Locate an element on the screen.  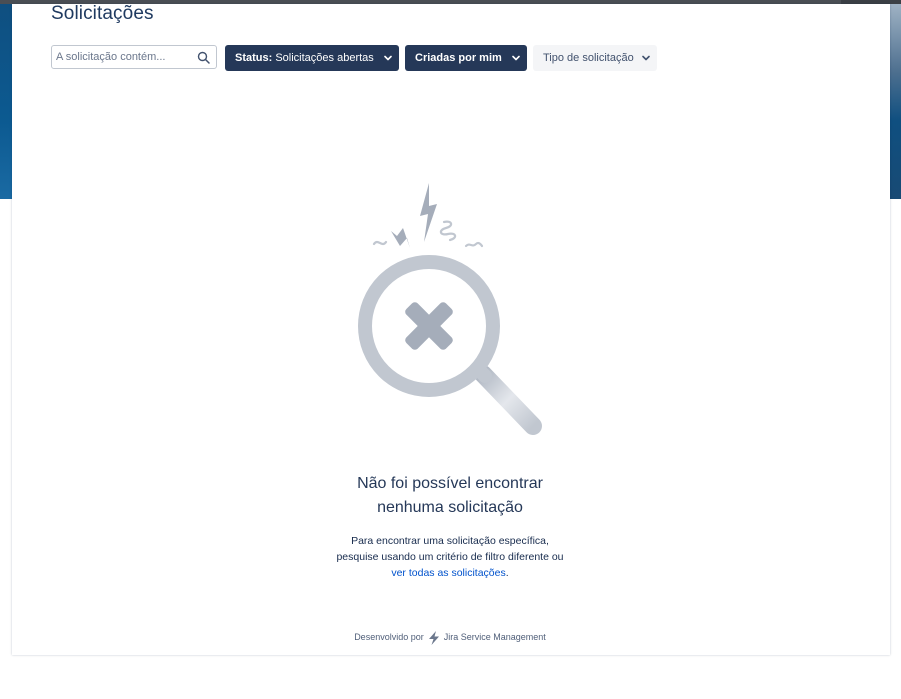
status-filter-prefix: Status: is located at coordinates (254, 58).